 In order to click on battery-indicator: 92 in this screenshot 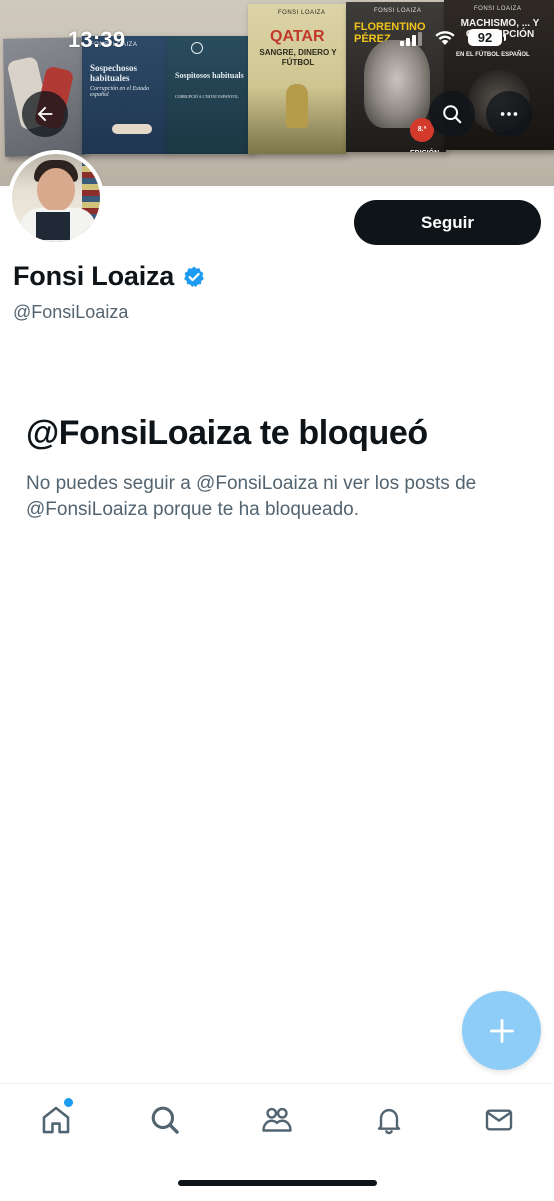, I will do `click(487, 37)`.